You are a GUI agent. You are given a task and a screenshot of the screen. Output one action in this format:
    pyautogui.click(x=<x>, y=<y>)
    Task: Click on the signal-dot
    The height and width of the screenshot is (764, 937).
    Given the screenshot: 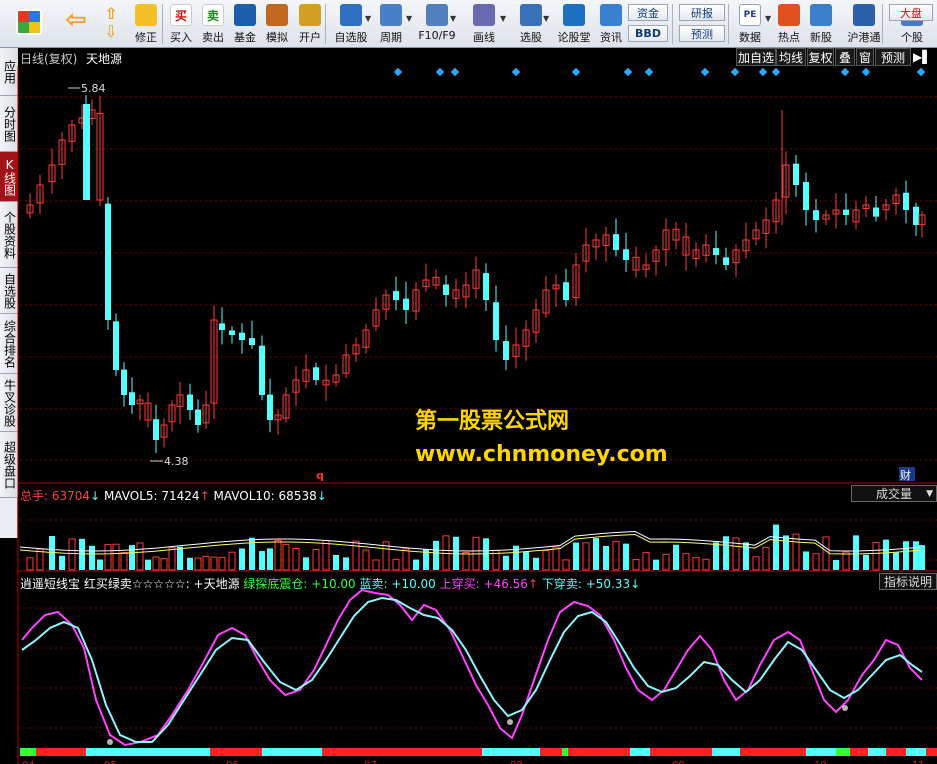 What is the action you would take?
    pyautogui.click(x=845, y=708)
    